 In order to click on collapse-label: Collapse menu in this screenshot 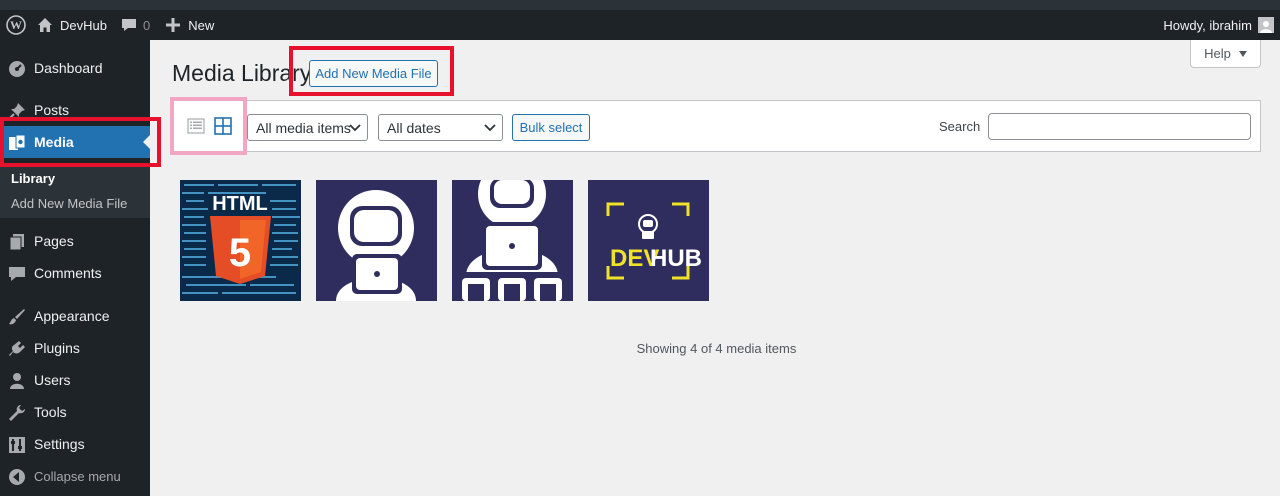, I will do `click(77, 476)`.